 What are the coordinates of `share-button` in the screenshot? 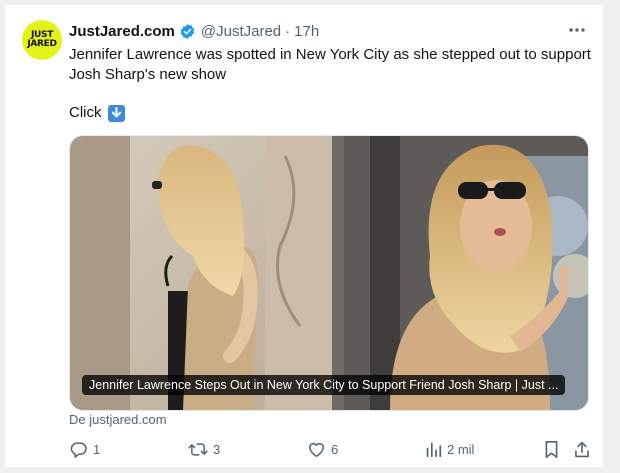 It's located at (582, 449).